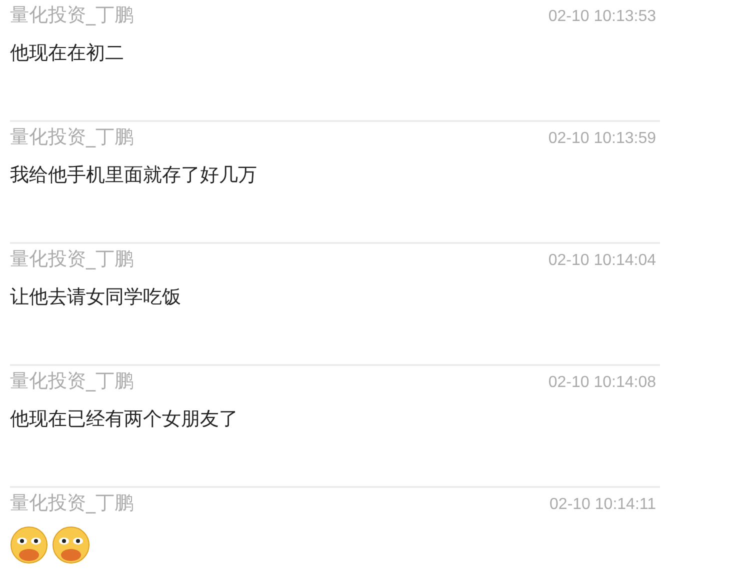  Describe the element at coordinates (603, 505) in the screenshot. I see `message-time: 02-10 10:14:11` at that location.